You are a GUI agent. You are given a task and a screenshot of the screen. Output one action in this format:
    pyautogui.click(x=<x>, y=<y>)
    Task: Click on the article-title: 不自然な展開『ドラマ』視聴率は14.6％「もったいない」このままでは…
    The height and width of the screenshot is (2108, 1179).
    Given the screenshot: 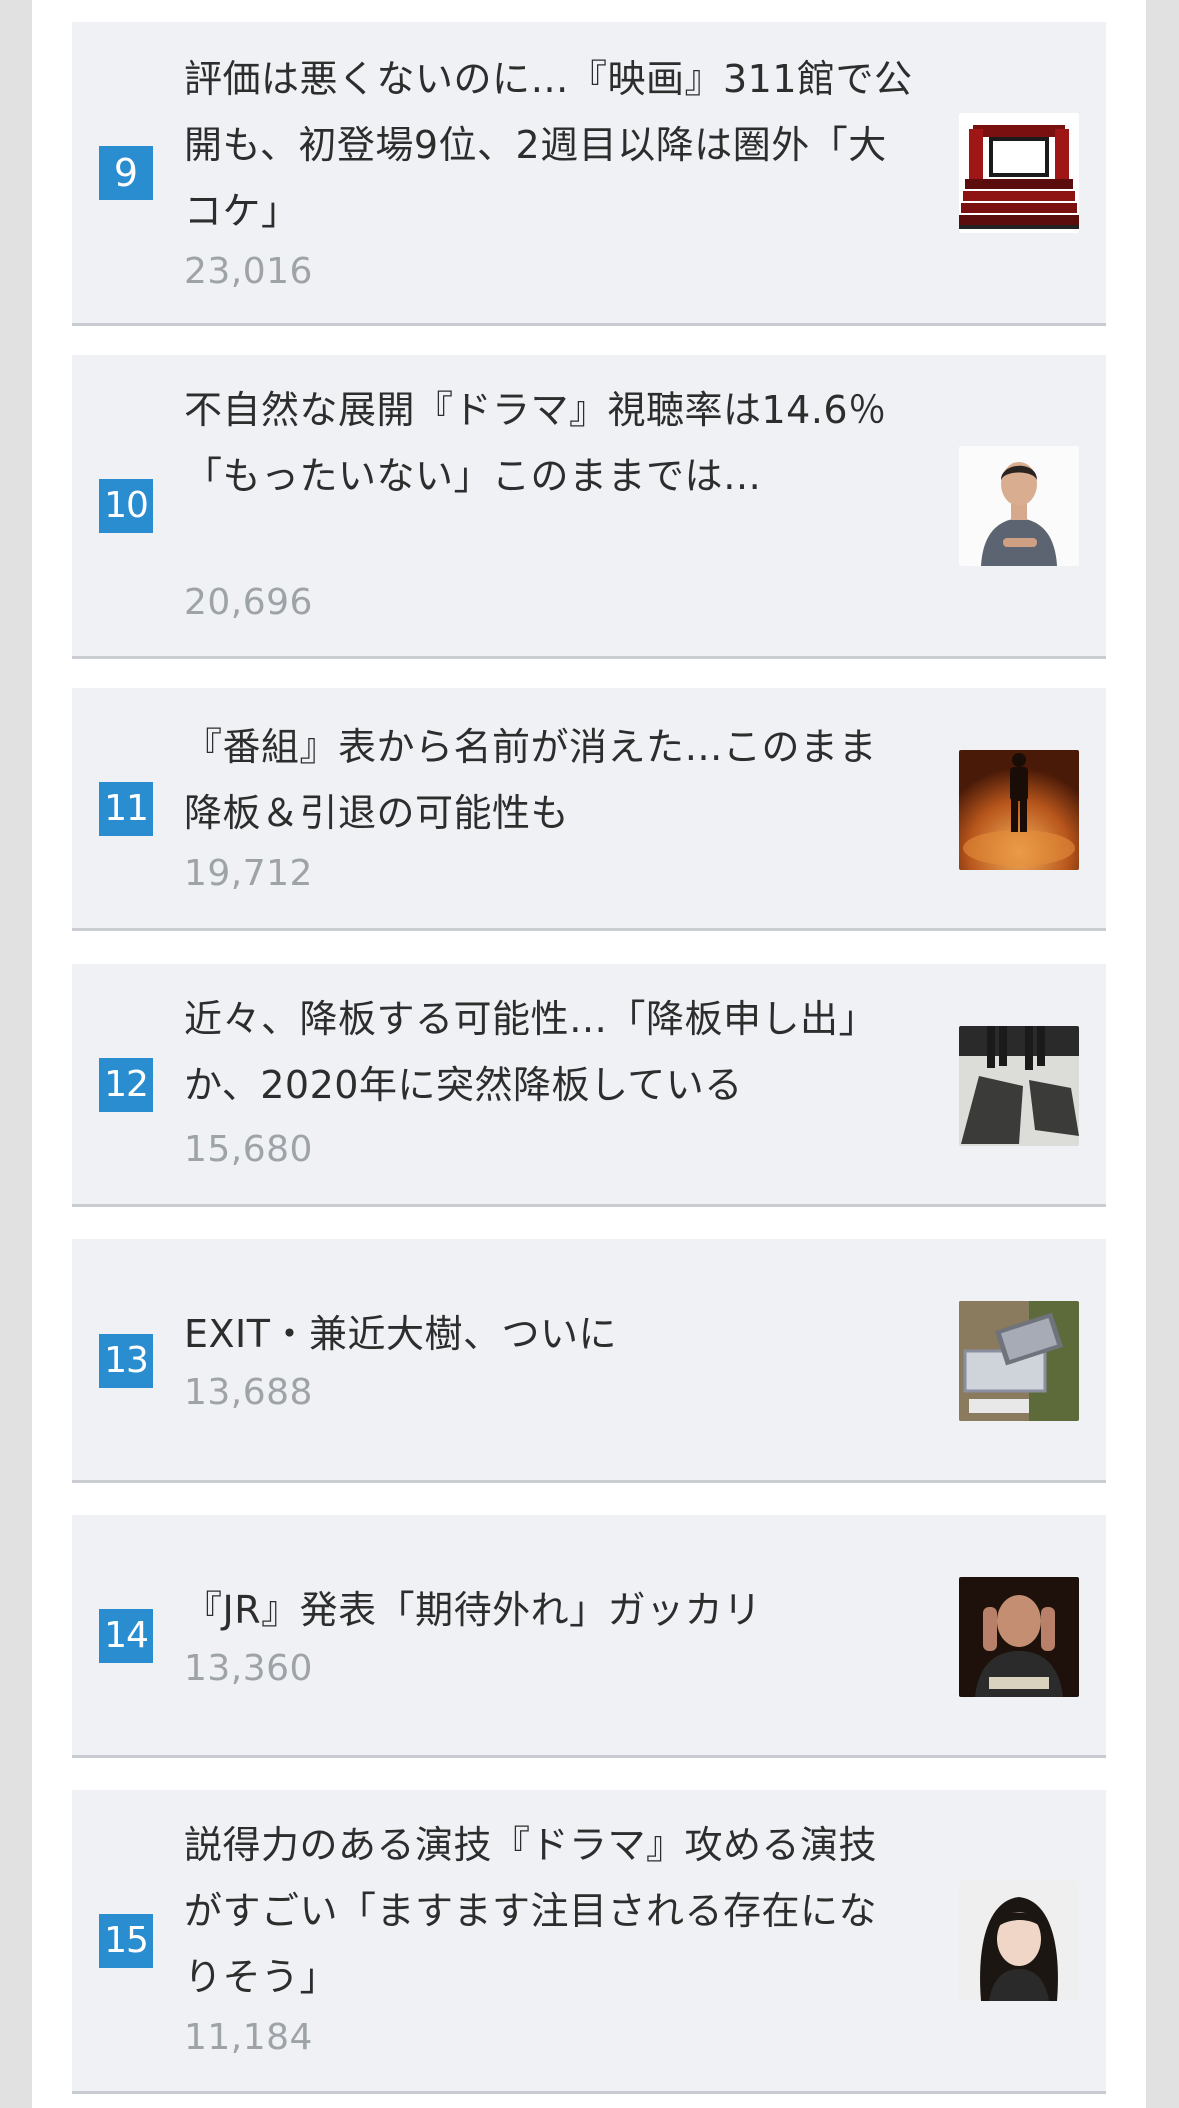 What is the action you would take?
    pyautogui.click(x=549, y=443)
    